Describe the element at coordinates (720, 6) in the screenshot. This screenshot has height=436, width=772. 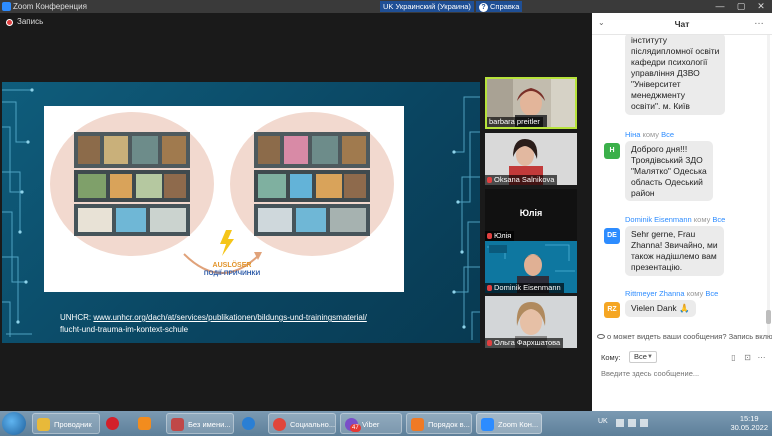
I see `minimize-icon: —` at that location.